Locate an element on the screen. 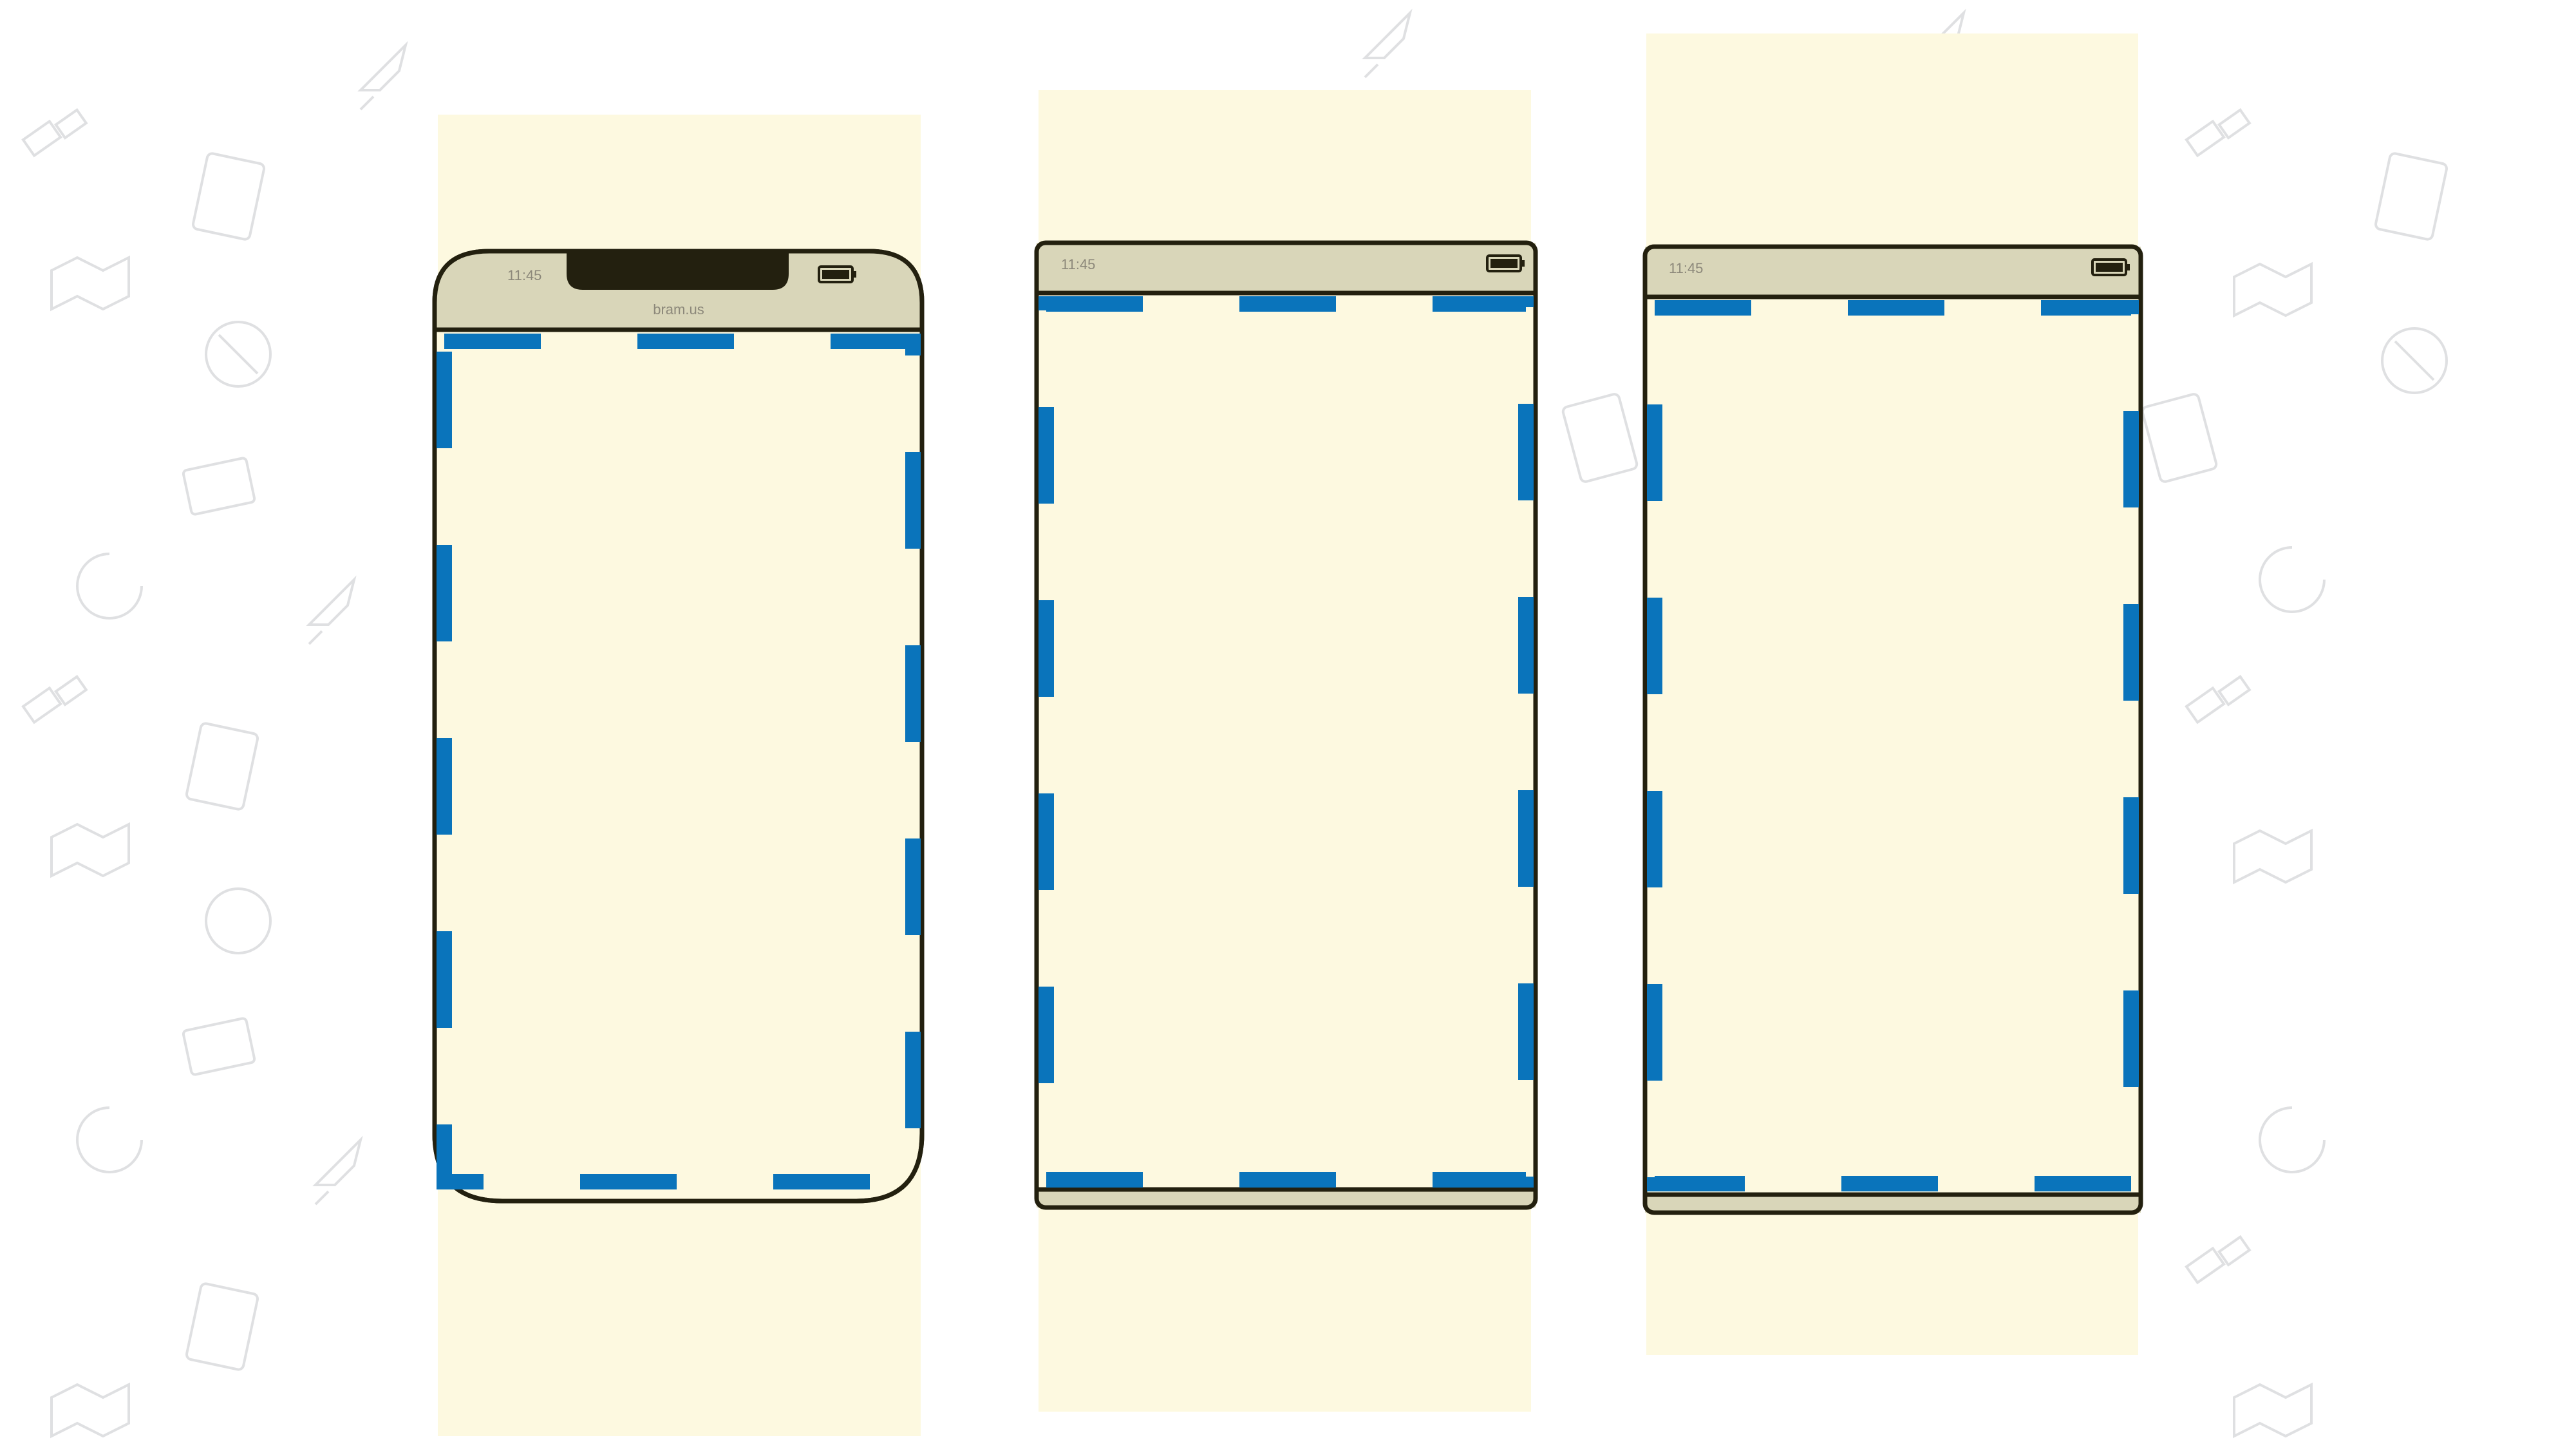 The image size is (2576, 1449). device-phone-notch: 11:45 bram.us is located at coordinates (678, 726).